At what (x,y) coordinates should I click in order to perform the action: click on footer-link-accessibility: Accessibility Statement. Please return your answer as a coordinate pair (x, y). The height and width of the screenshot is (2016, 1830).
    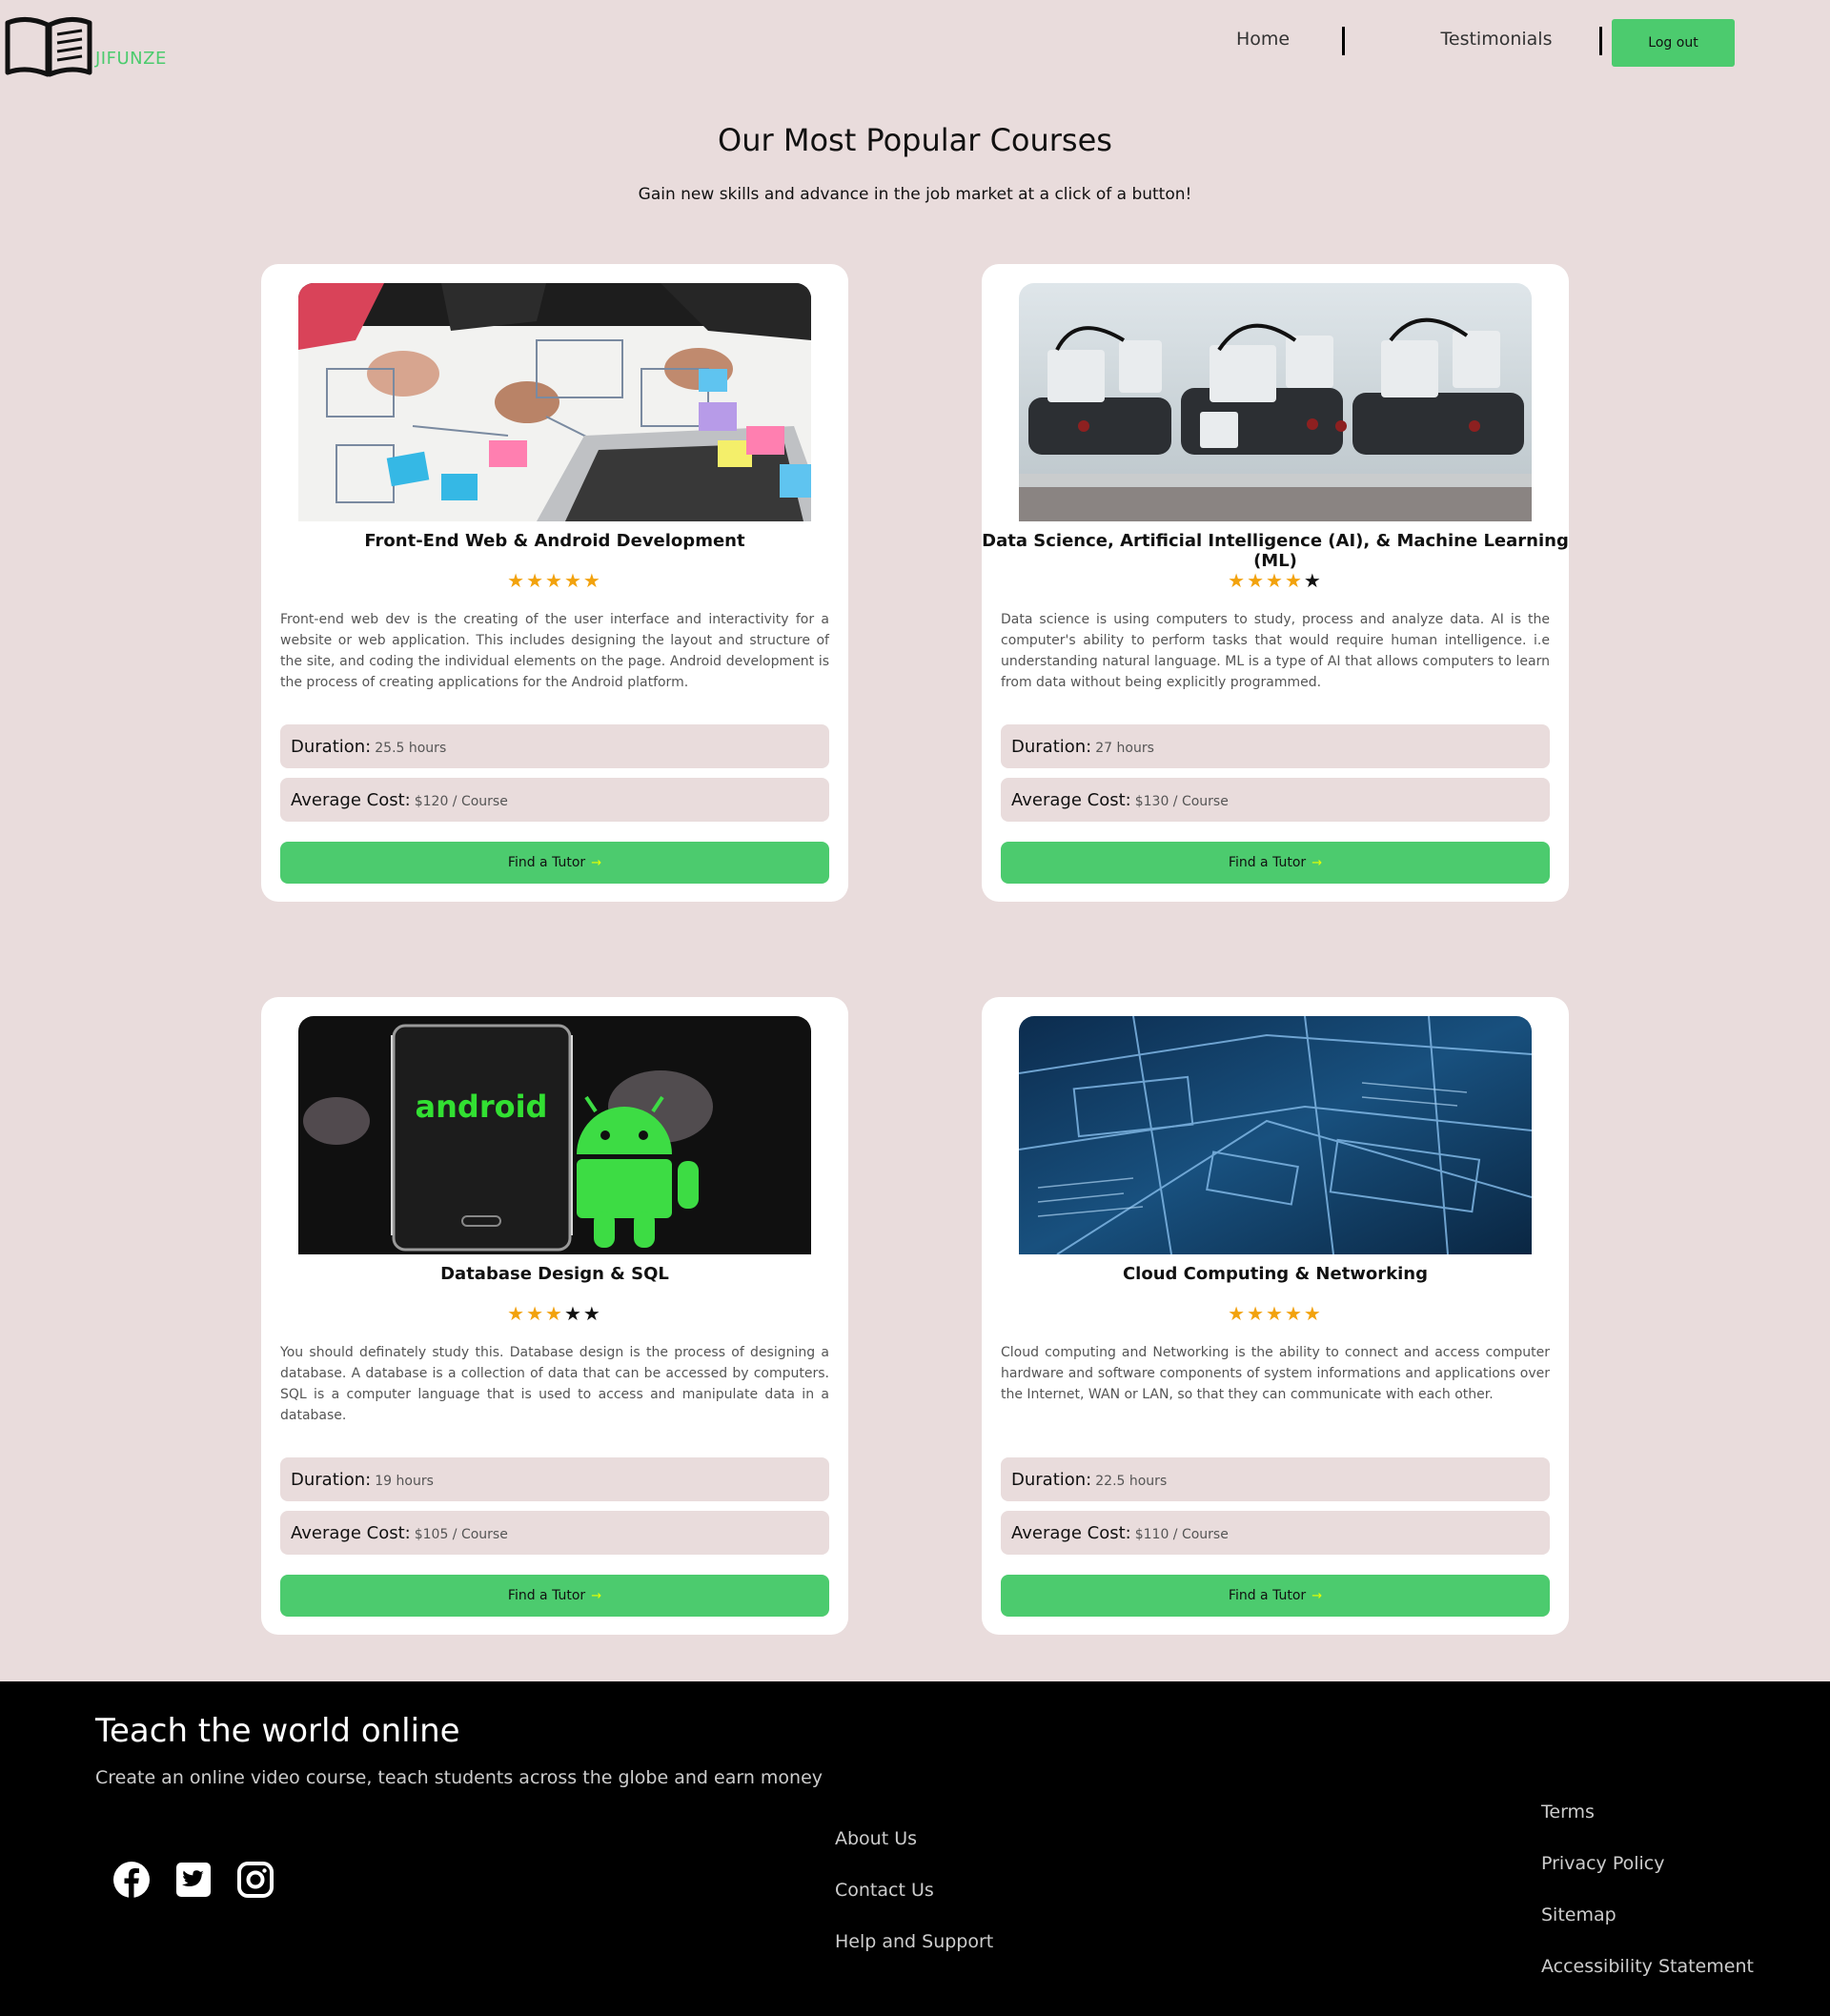
    Looking at the image, I should click on (1648, 1981).